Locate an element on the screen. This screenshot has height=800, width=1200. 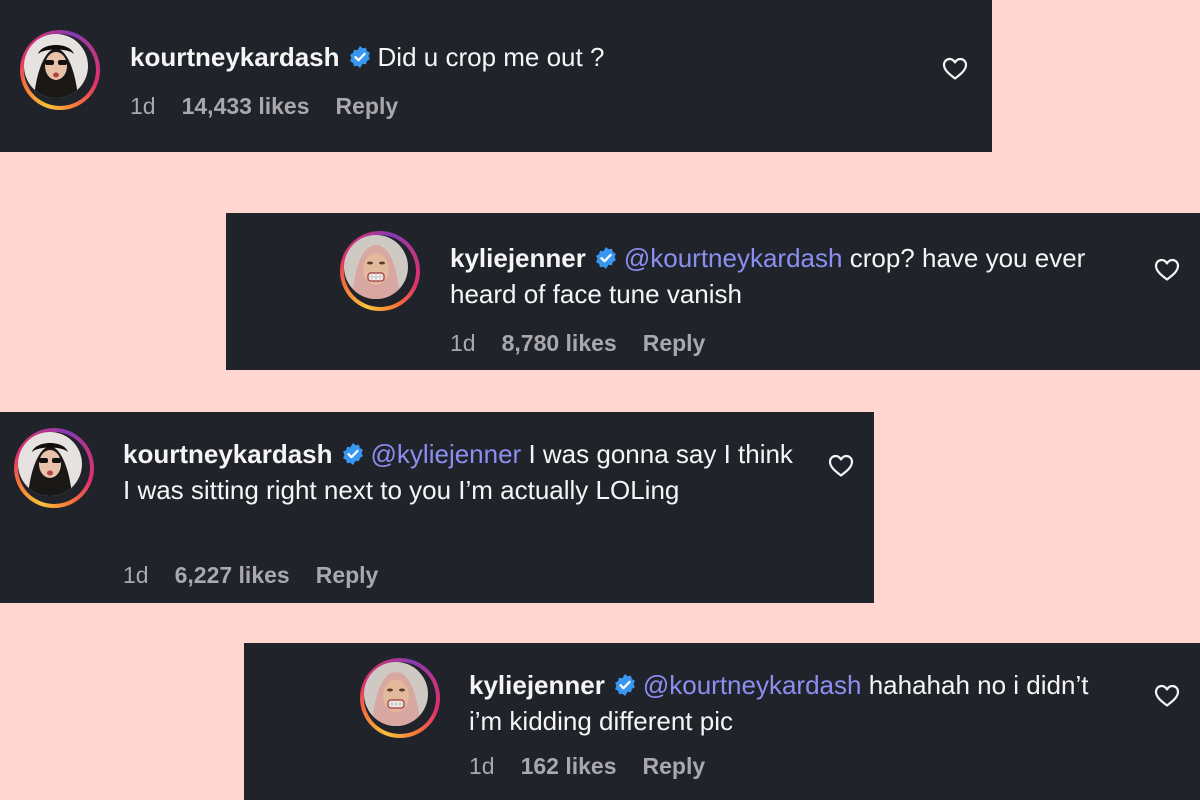
comment-meta: 1d 14,433 likes Reply is located at coordinates (277, 106).